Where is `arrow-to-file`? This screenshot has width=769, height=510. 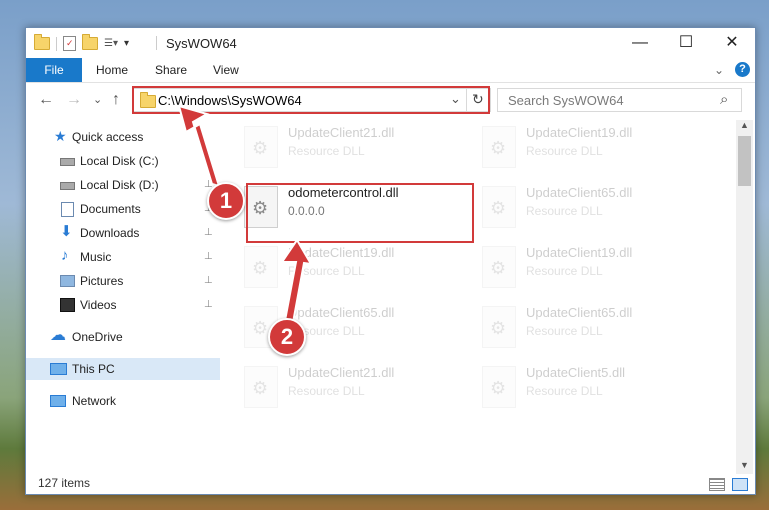
arrow-to-file is located at coordinates (296, 284).